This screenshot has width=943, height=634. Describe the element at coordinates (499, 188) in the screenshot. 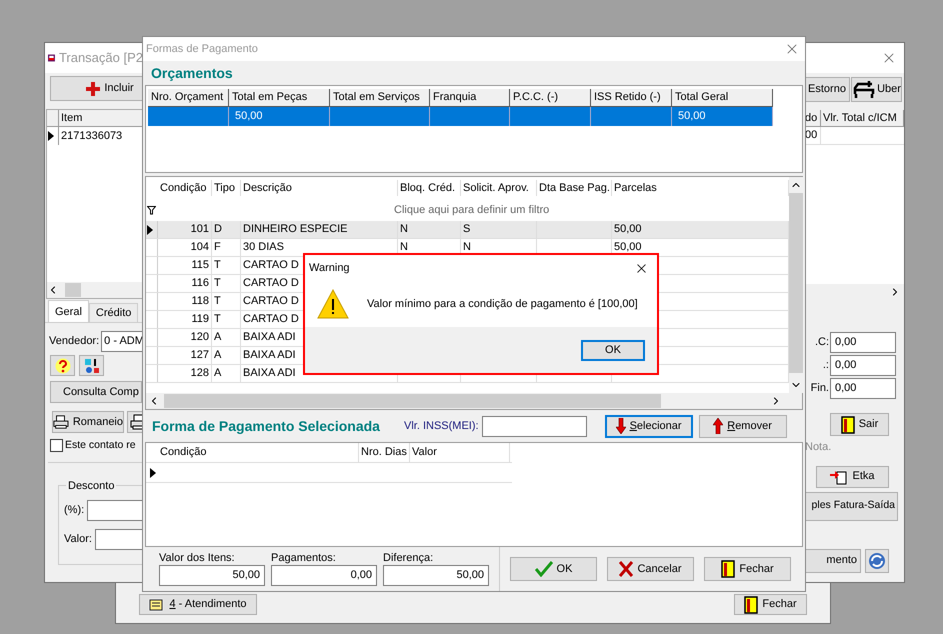

I see `column-header: Solicit. Aprov.` at that location.